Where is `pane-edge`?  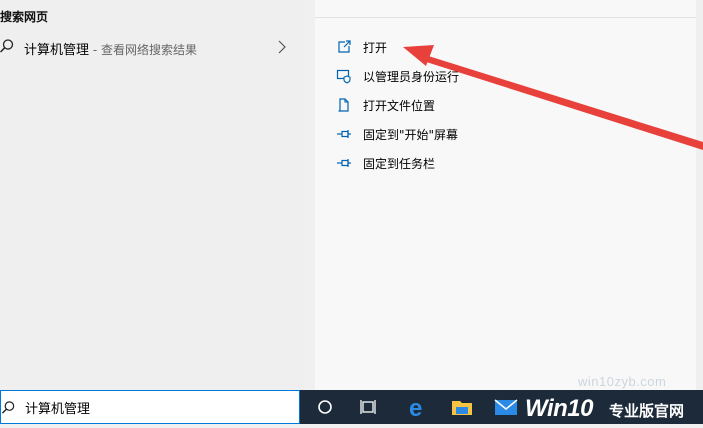
pane-edge is located at coordinates (699, 195).